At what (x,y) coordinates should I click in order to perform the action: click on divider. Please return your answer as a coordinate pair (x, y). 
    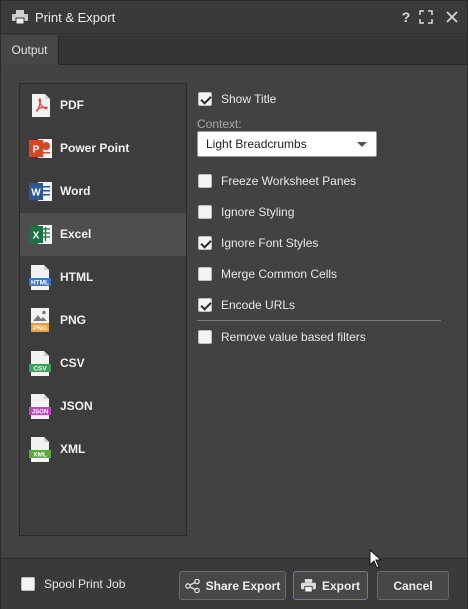
    Looking at the image, I should click on (319, 320).